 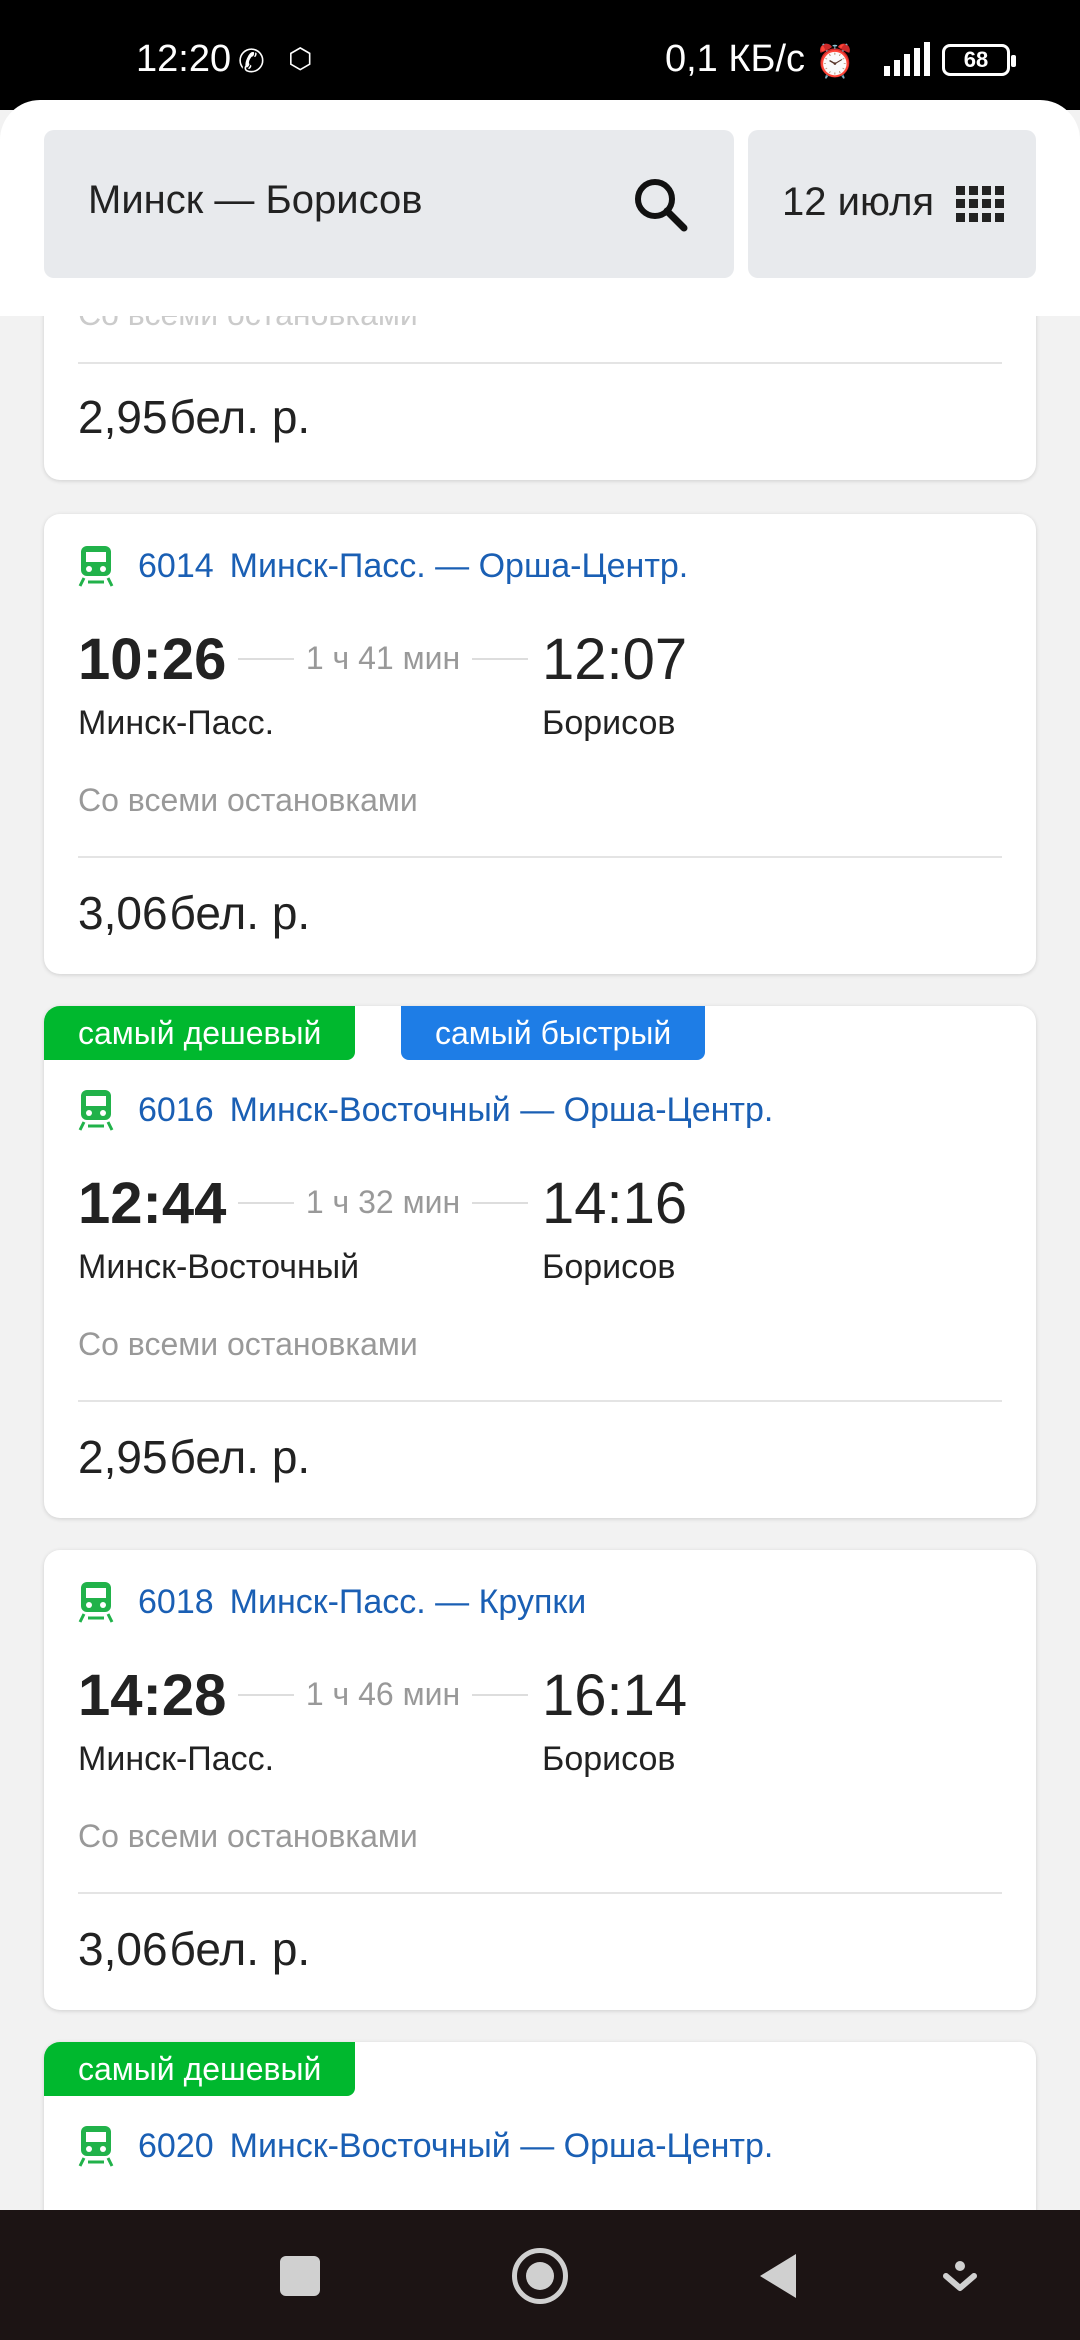 What do you see at coordinates (979, 60) in the screenshot?
I see `battery-icon: 68` at bounding box center [979, 60].